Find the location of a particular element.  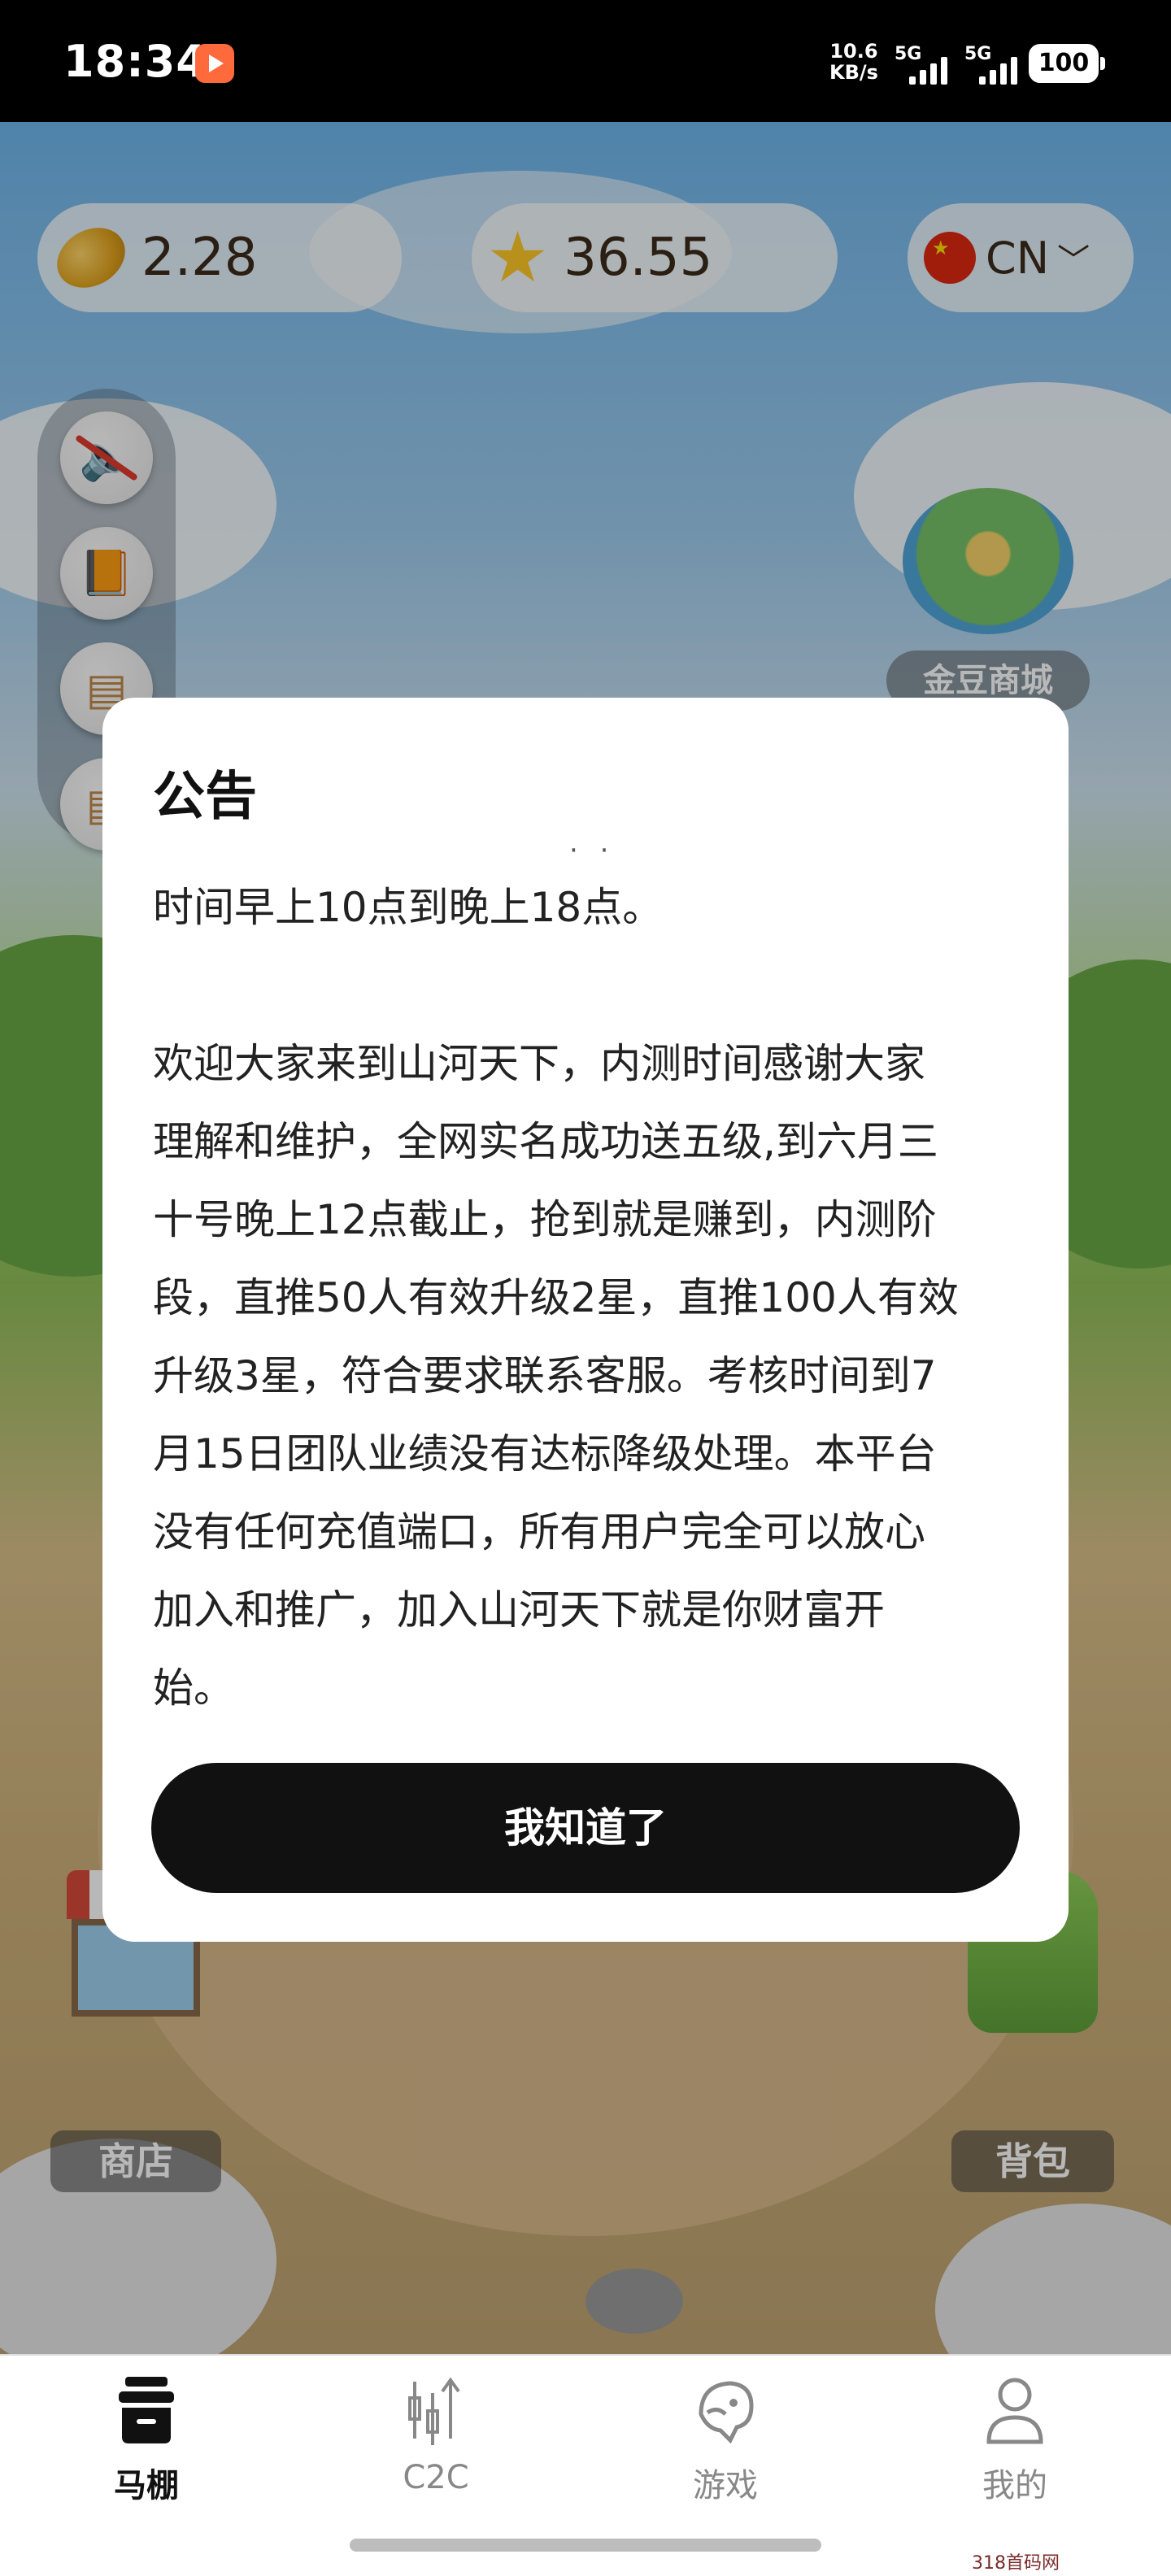

nav-label: C2C is located at coordinates (436, 2478).